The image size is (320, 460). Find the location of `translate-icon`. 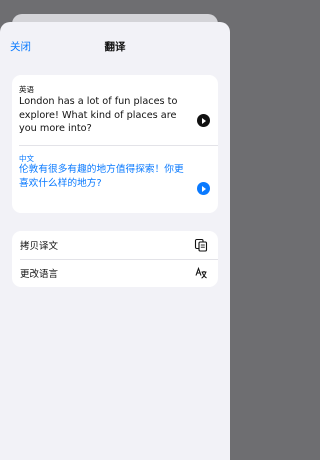

translate-icon is located at coordinates (201, 272).